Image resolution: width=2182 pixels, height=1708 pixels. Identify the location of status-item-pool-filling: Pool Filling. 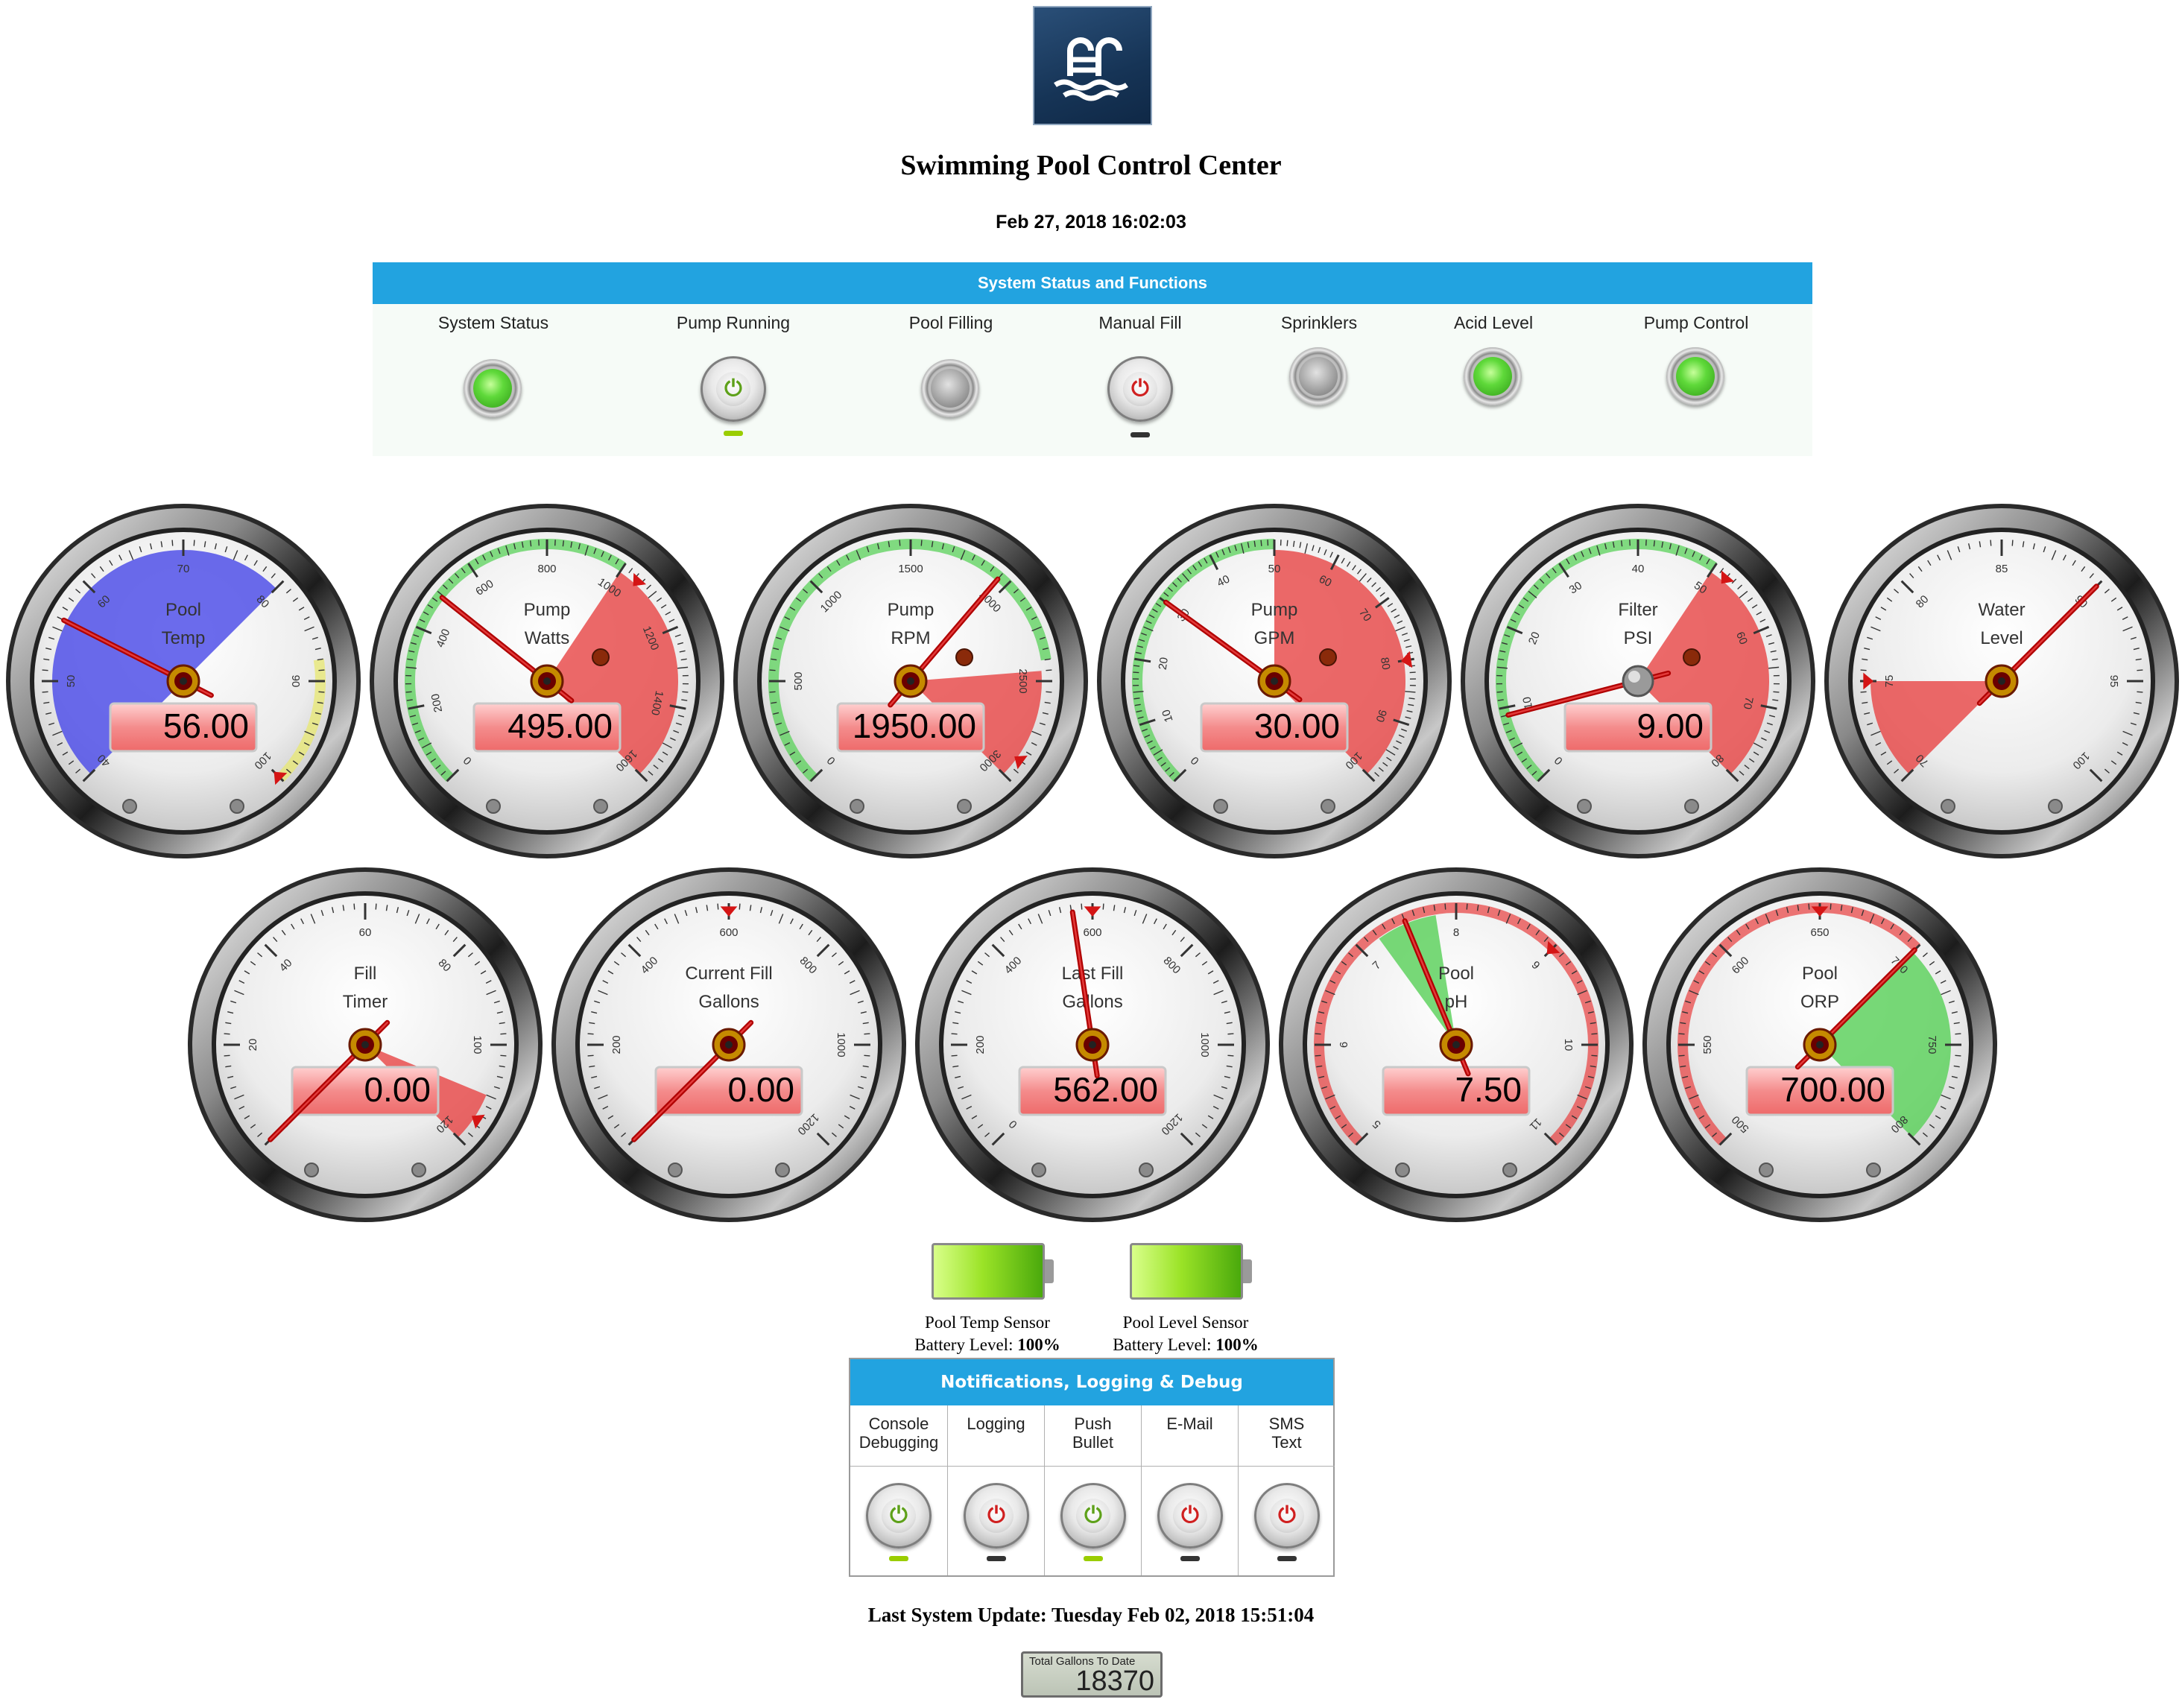
(950, 365).